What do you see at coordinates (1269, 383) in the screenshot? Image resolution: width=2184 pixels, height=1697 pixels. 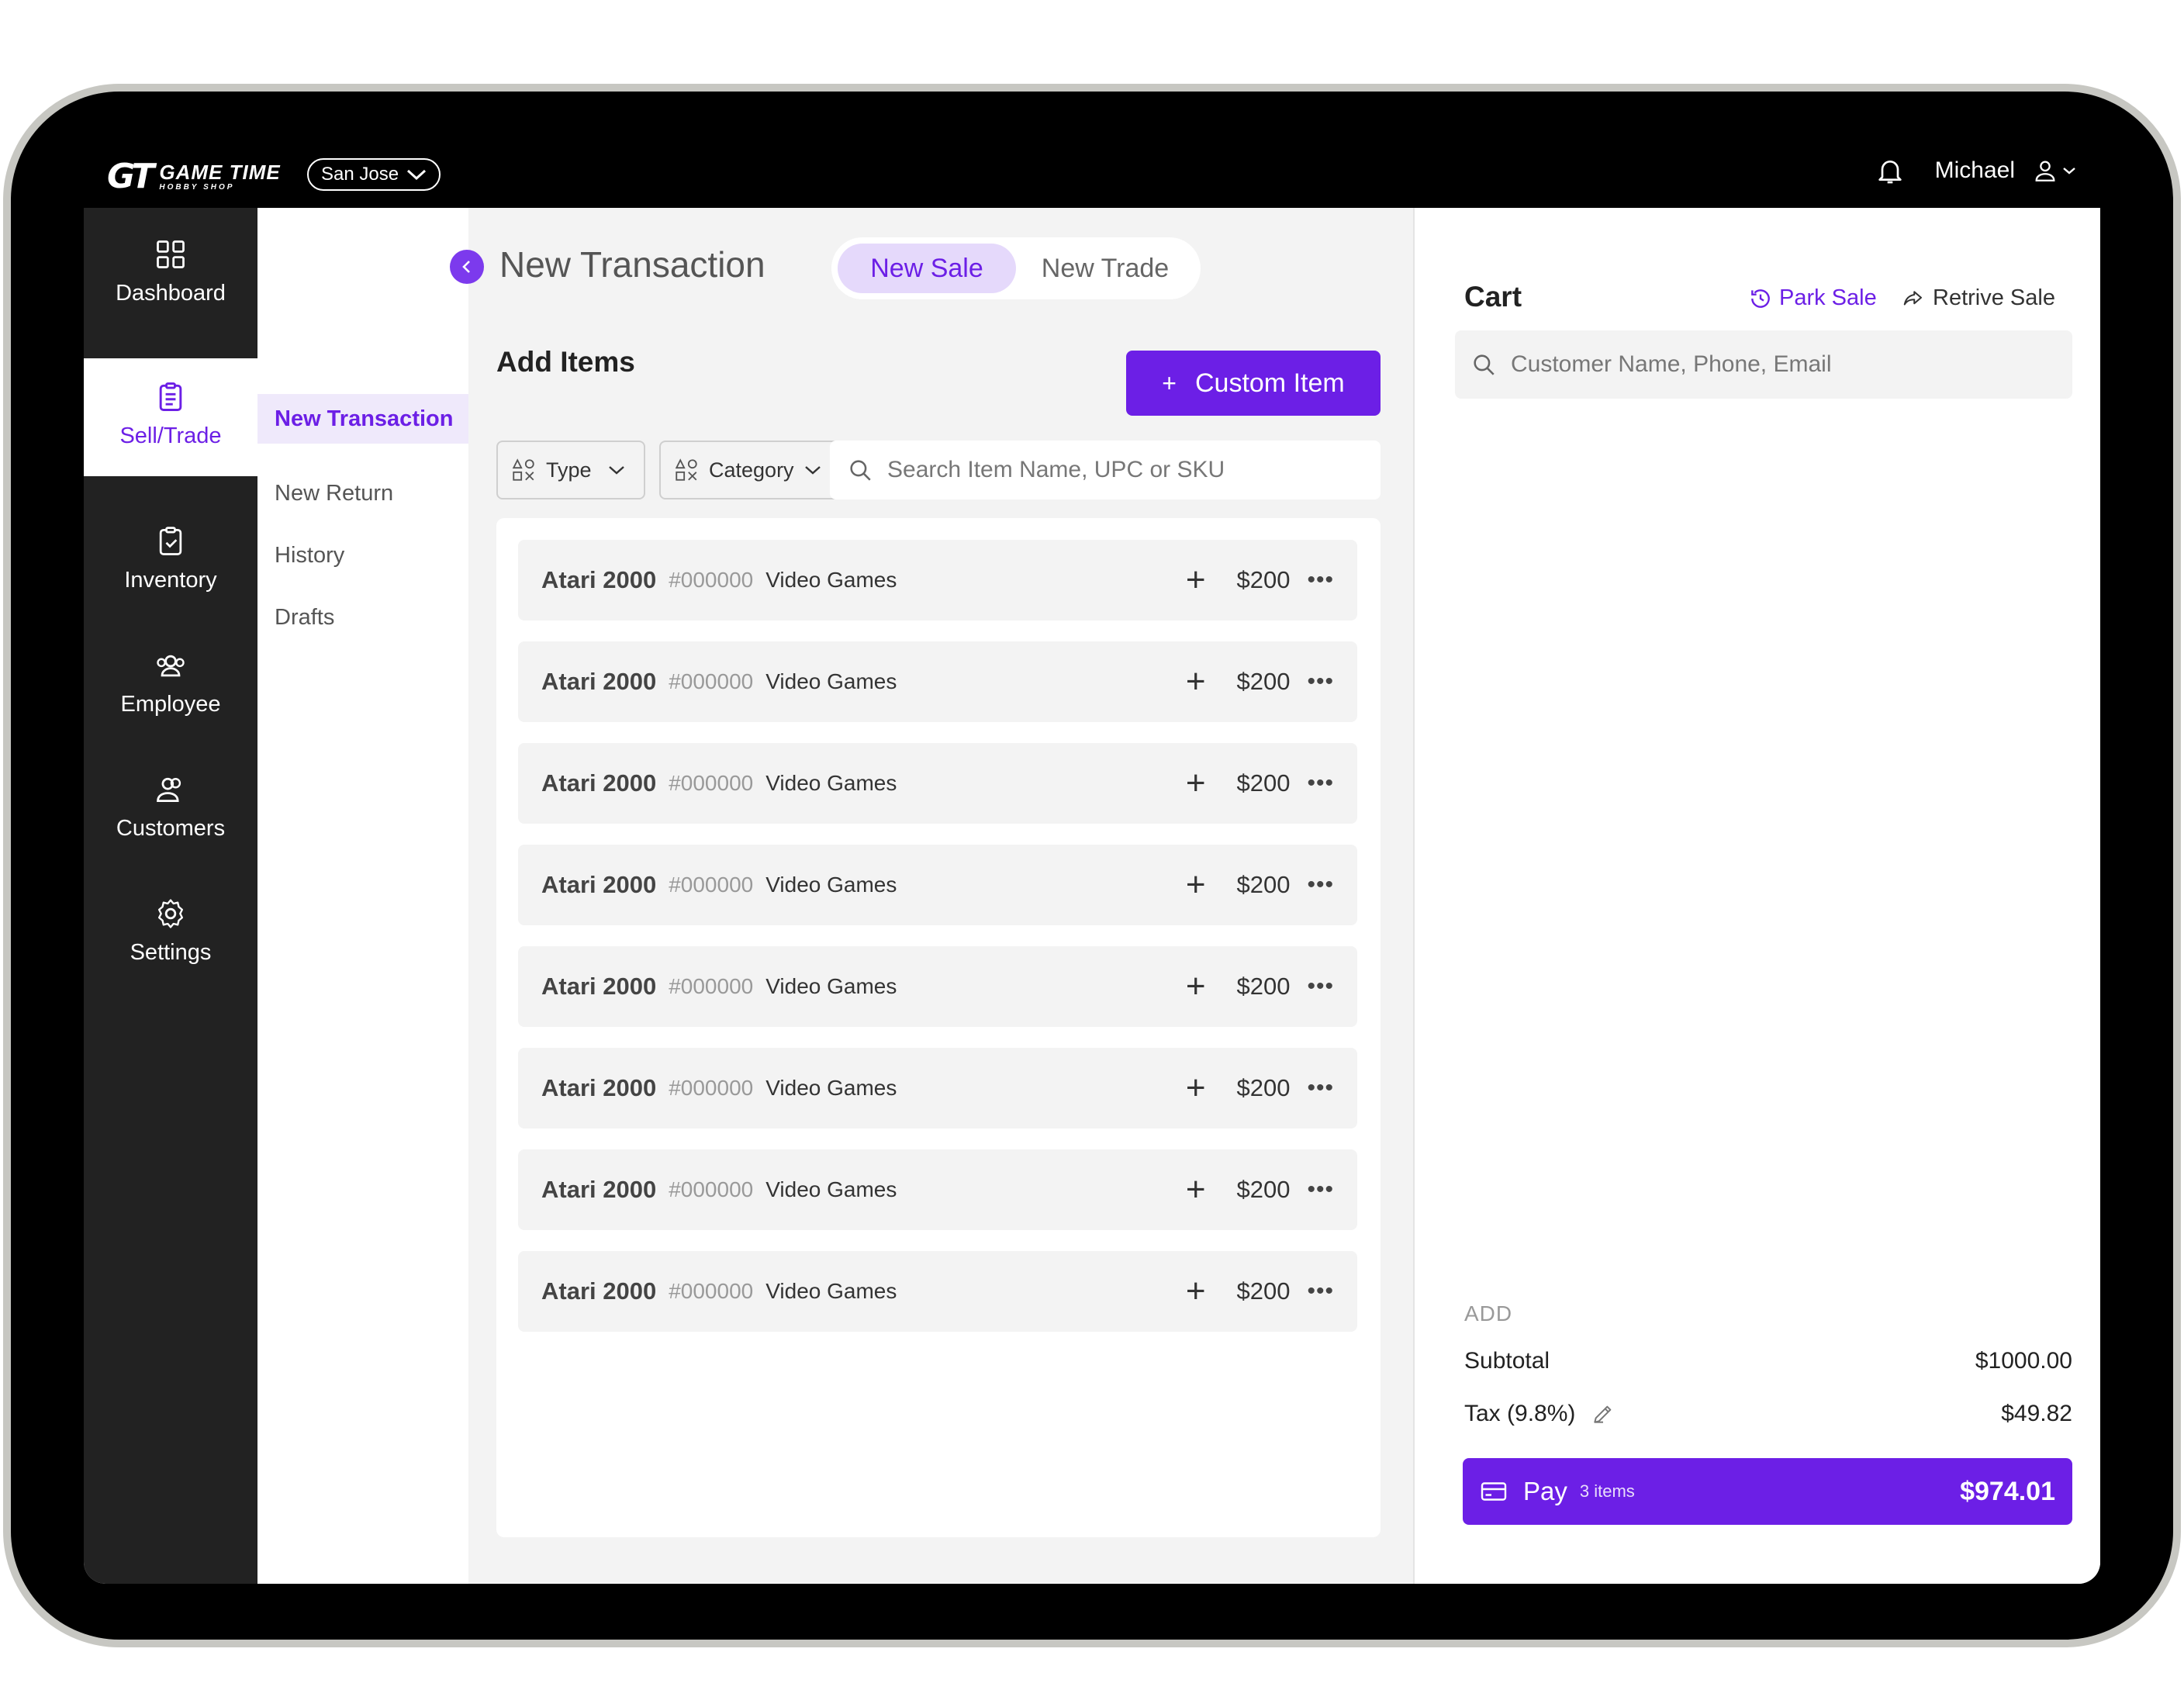 I see `custom-item-label: Custom Item` at bounding box center [1269, 383].